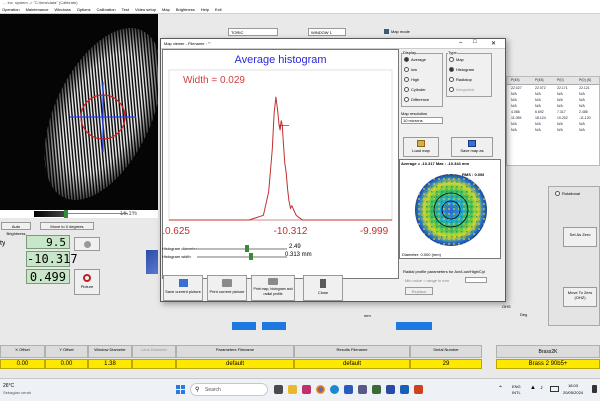  What do you see at coordinates (411, 80) in the screenshot?
I see `display-option: High` at bounding box center [411, 80].